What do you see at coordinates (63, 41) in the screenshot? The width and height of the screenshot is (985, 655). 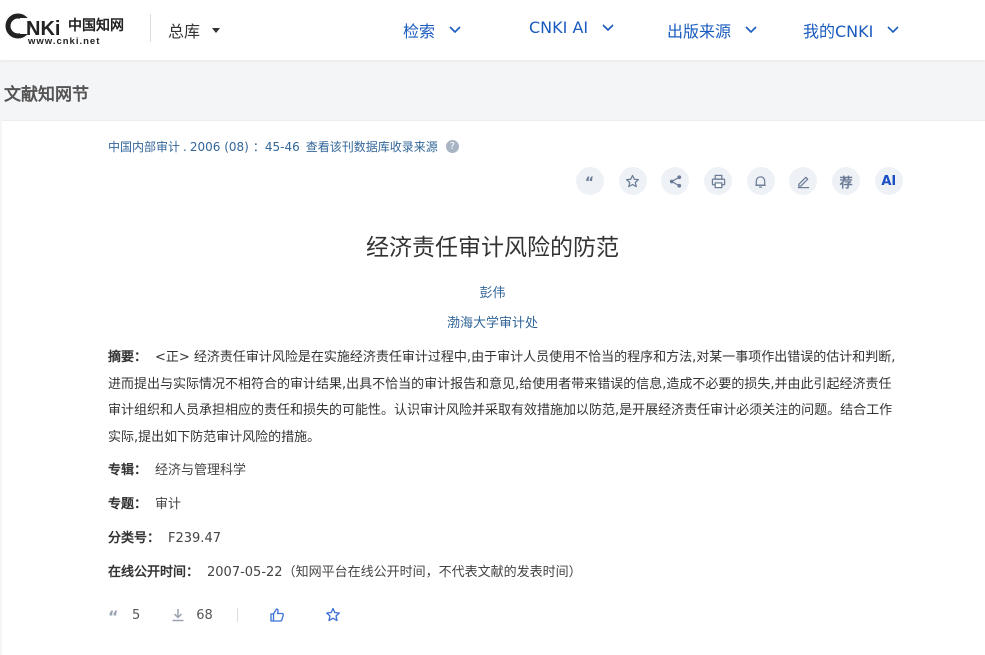 I see `logo-url-text: www.cnki.net` at bounding box center [63, 41].